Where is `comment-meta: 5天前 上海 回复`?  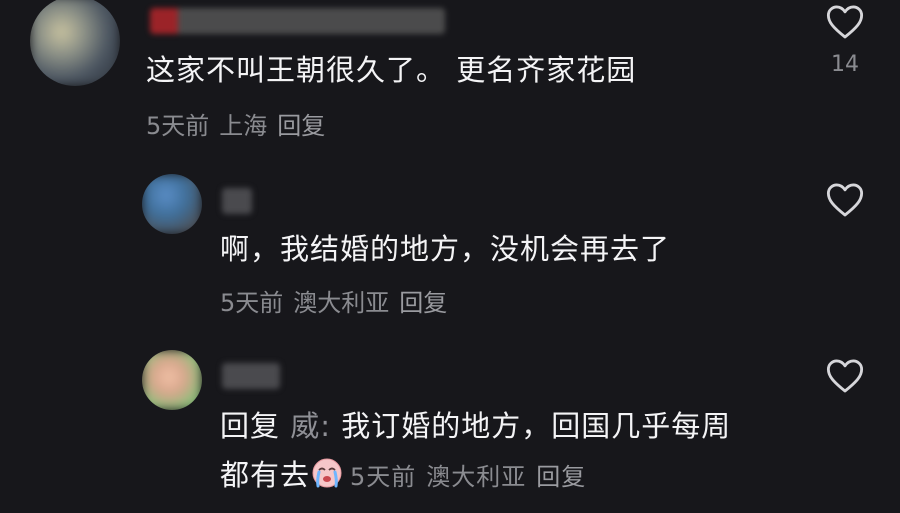 comment-meta: 5天前 上海 回复 is located at coordinates (240, 126).